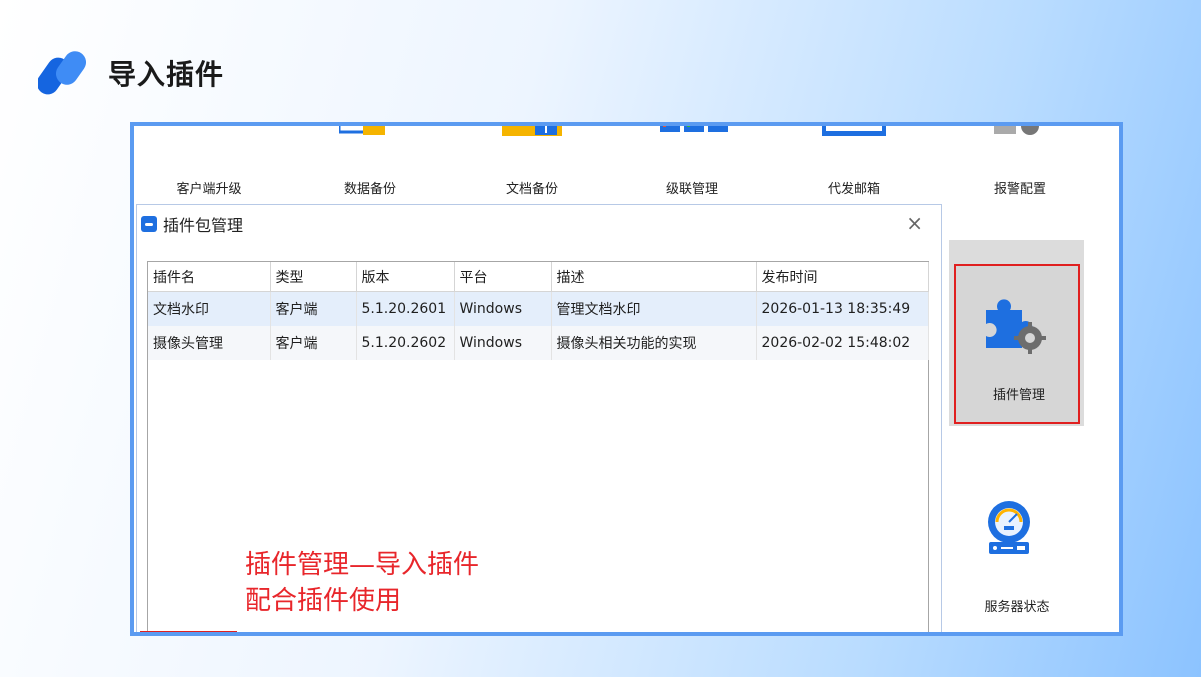 The height and width of the screenshot is (677, 1201). Describe the element at coordinates (209, 343) in the screenshot. I see `cell-plugin-name: 摄像头管理` at that location.